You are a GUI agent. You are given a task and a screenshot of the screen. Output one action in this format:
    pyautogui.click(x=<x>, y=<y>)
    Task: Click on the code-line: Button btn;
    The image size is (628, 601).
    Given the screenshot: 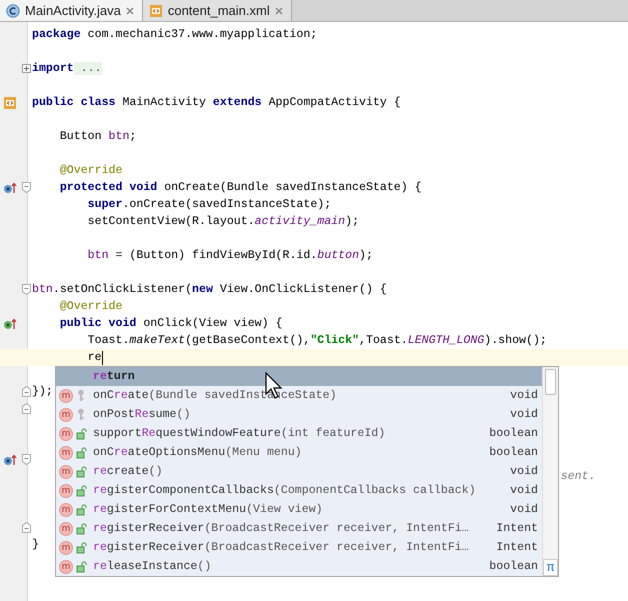 What is the action you would take?
    pyautogui.click(x=98, y=136)
    